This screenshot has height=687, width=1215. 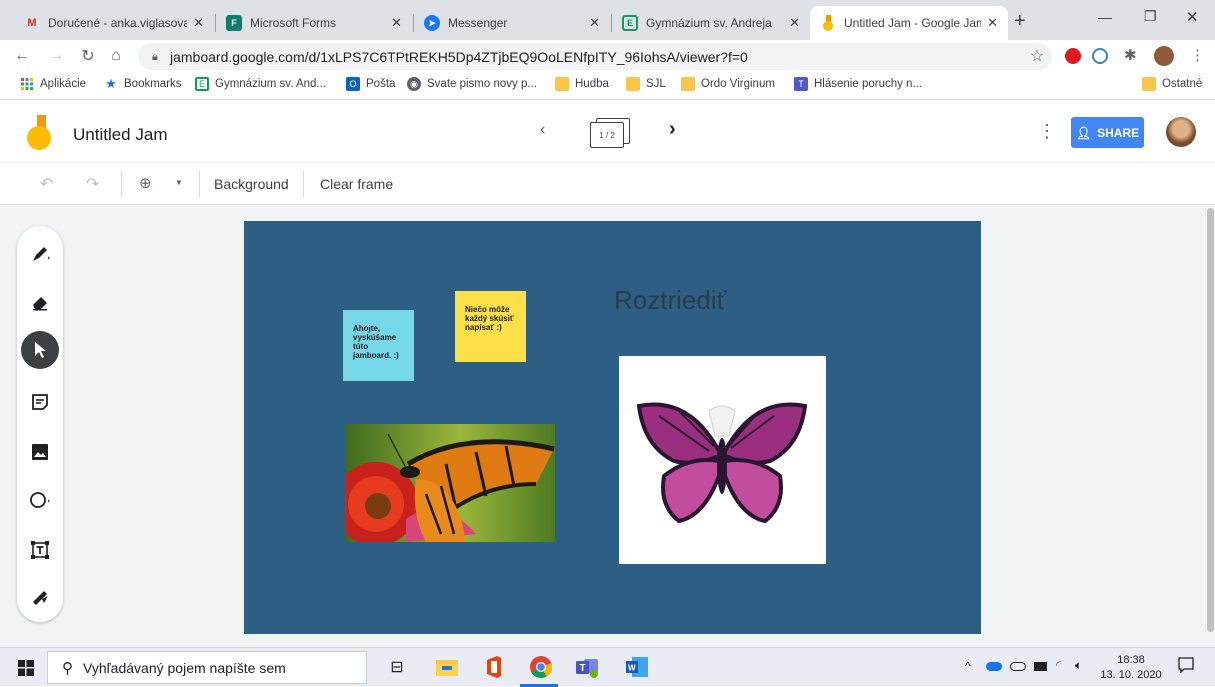 I want to click on bookmark-label: Bookmarks, so click(x=153, y=84).